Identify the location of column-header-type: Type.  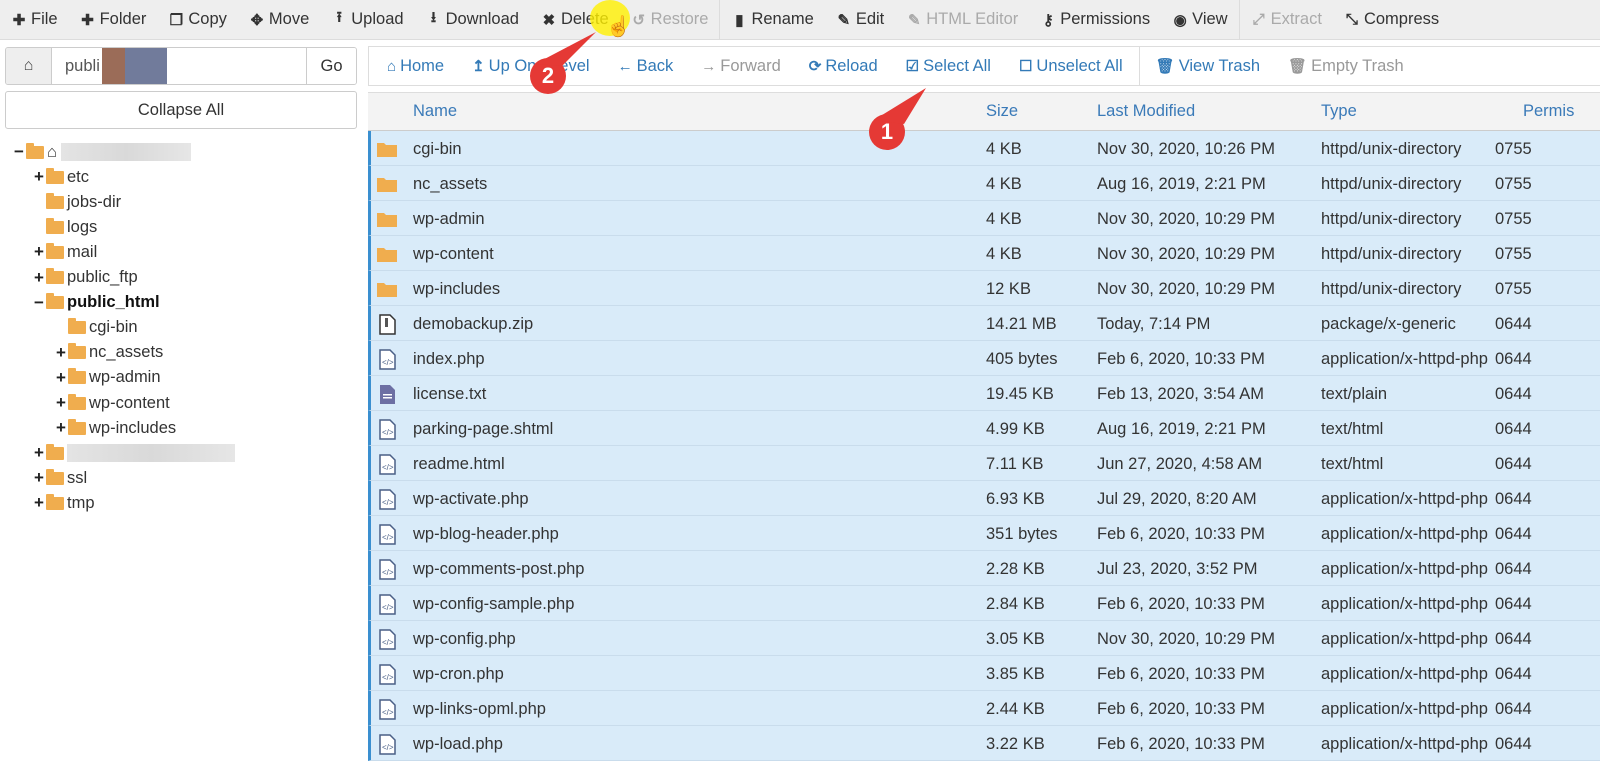
(1339, 111).